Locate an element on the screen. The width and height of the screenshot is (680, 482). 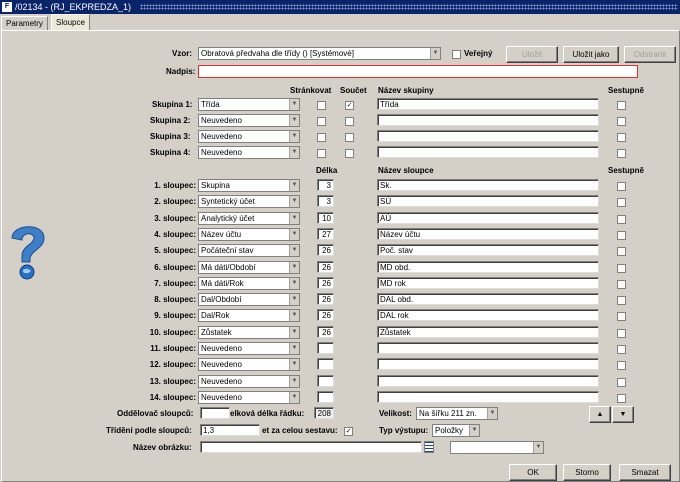
column-name-input: MD rok is located at coordinates (488, 282).